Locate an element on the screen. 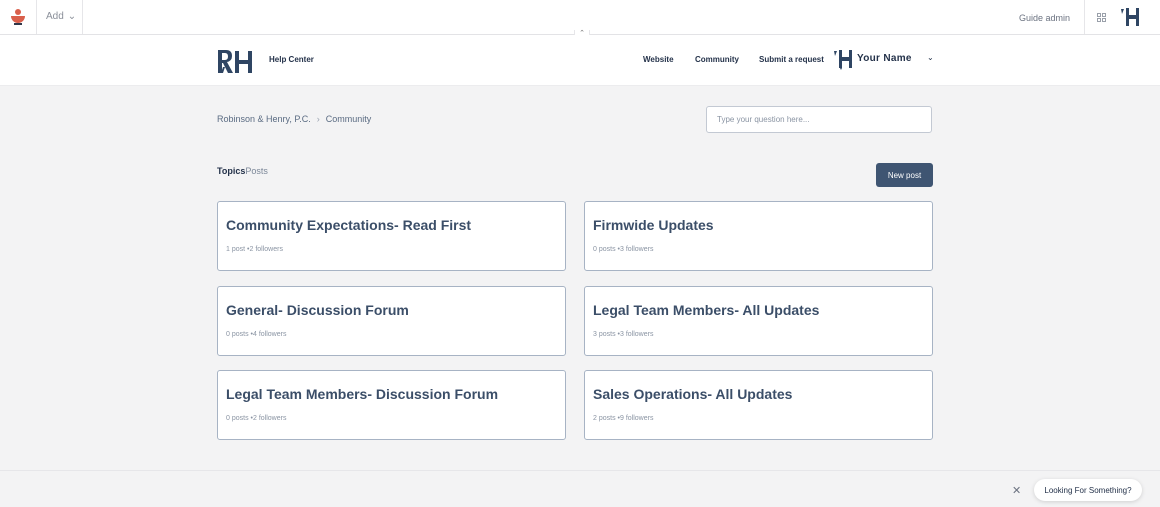  footer-divider is located at coordinates (580, 470).